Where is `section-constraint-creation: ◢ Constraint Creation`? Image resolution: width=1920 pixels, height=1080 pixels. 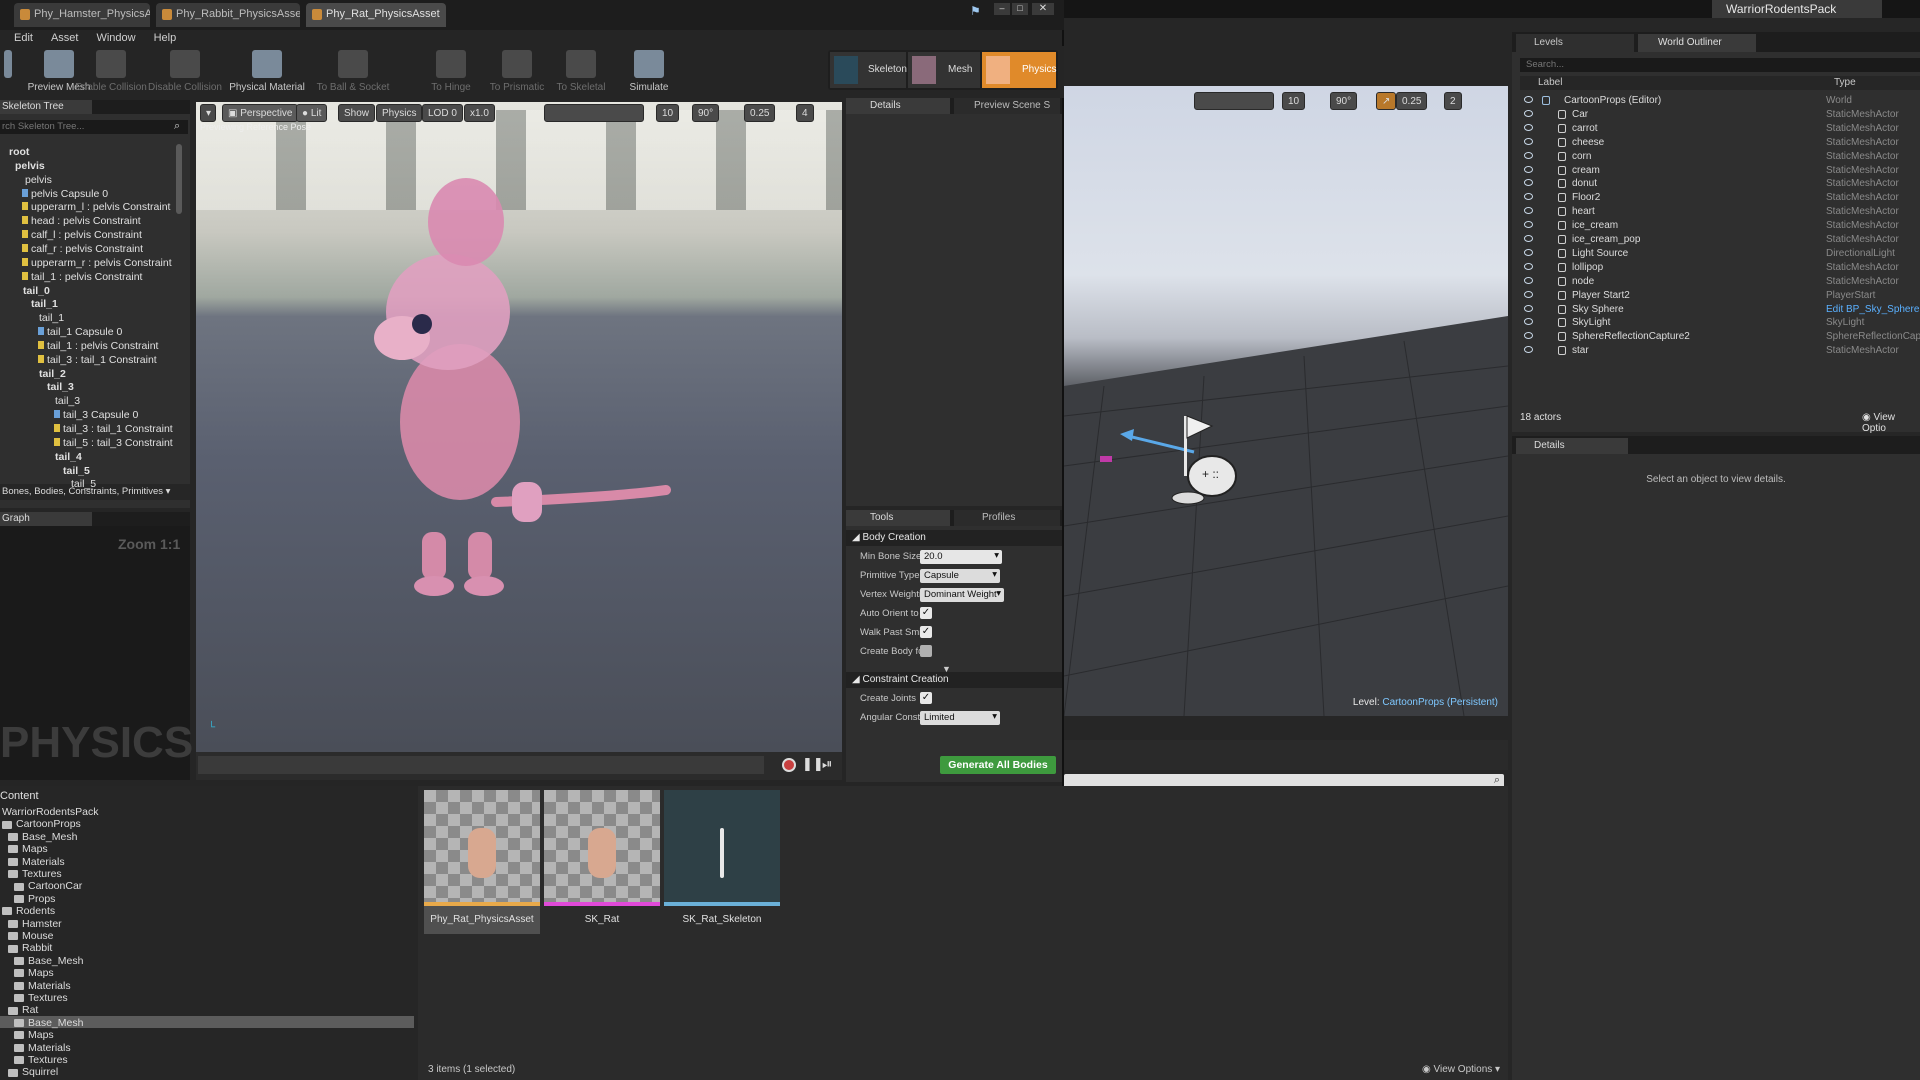 section-constraint-creation: ◢ Constraint Creation is located at coordinates (954, 680).